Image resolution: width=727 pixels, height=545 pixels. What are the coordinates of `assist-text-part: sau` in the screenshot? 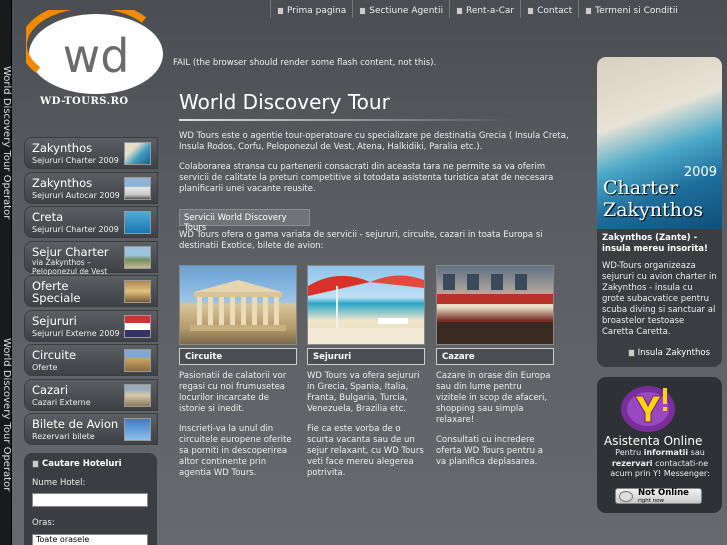 It's located at (696, 452).